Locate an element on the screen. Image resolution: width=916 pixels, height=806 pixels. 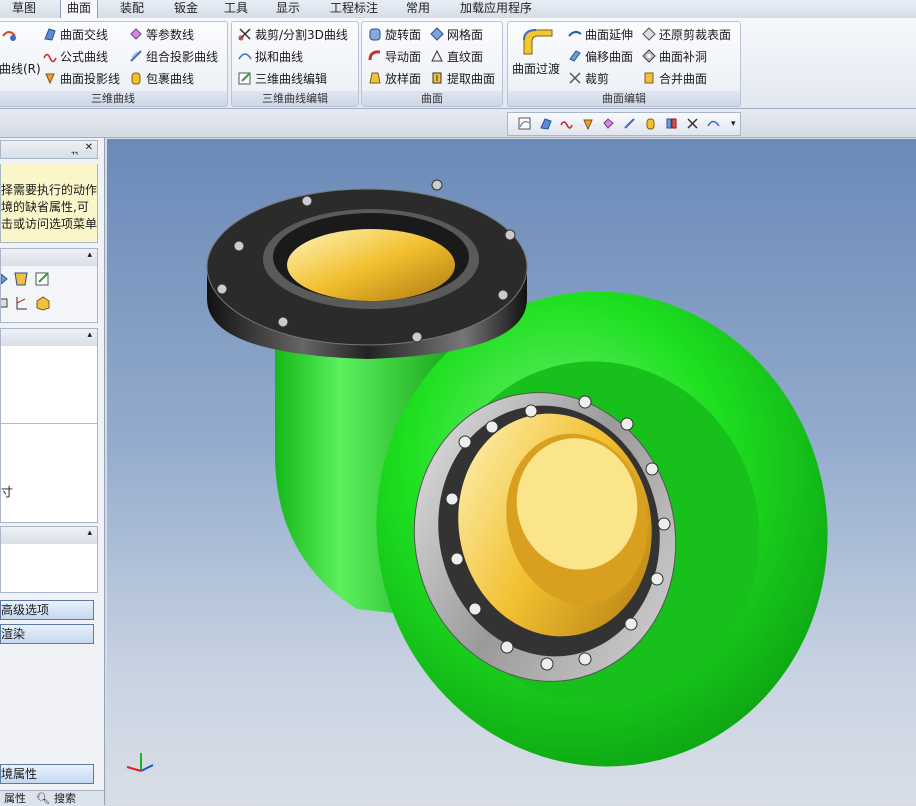
group-title: 曲面编辑 is located at coordinates (624, 98).